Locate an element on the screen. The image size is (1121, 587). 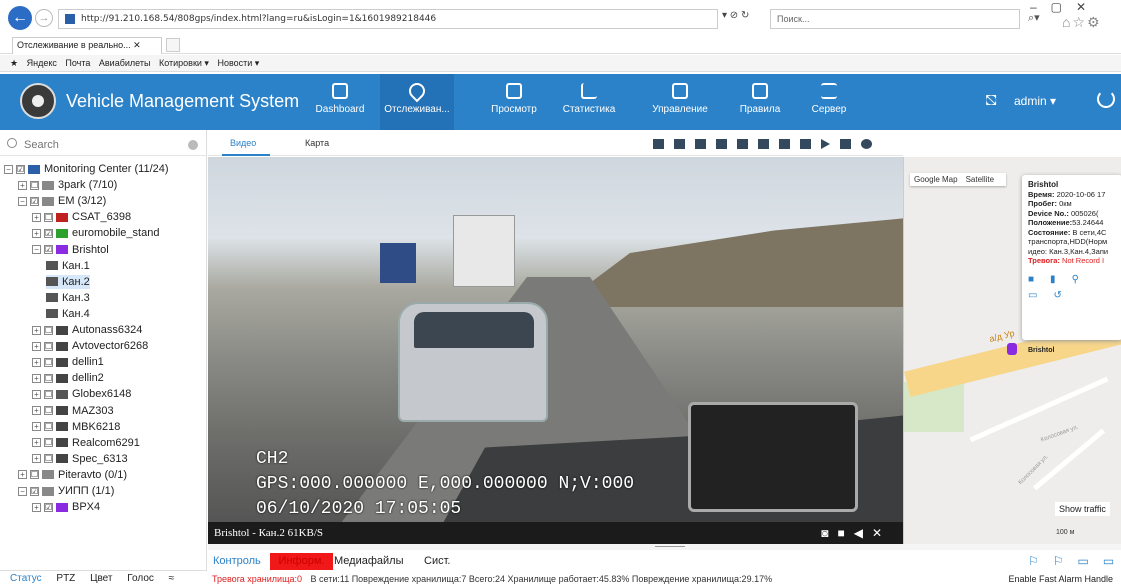
tree-item: + ☐ MBK6218 is located at coordinates (76, 427).